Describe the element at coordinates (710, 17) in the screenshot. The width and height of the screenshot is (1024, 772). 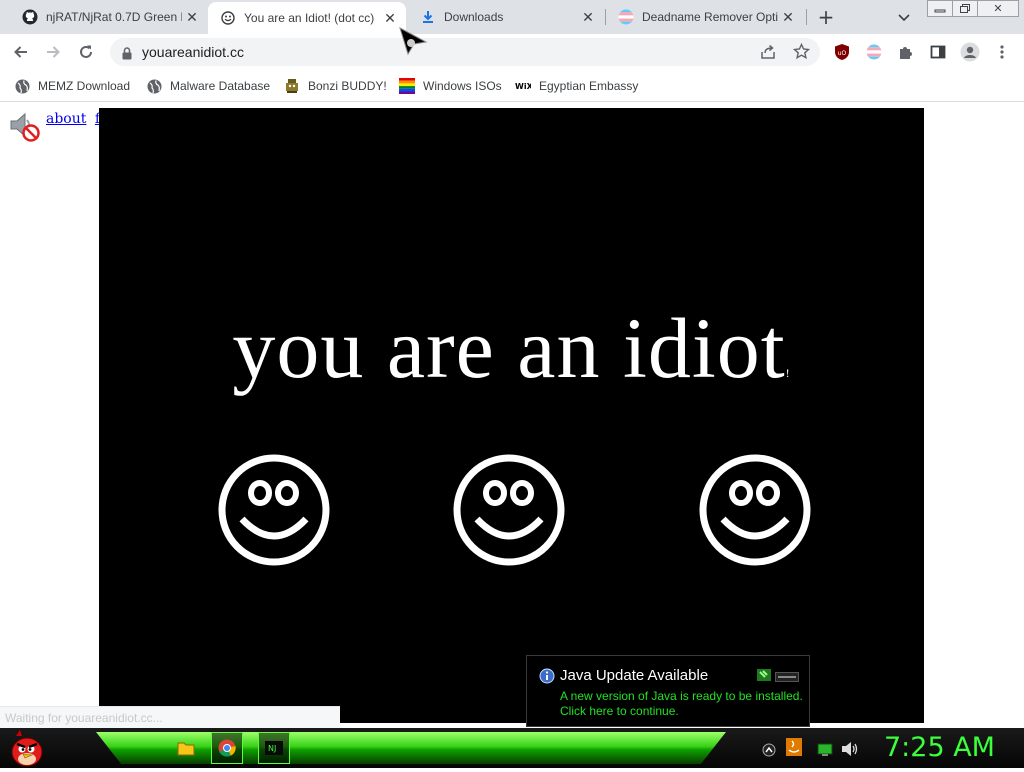
I see `tab-title: Deadname Remover Opti` at that location.